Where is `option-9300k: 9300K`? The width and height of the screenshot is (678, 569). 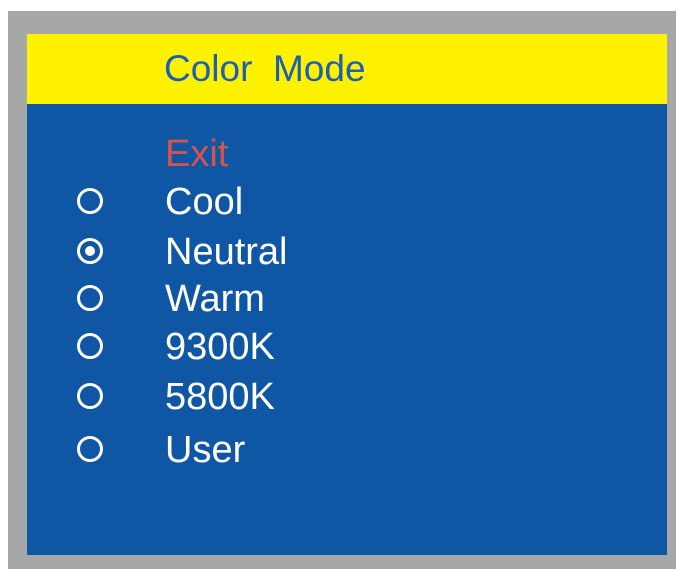
option-9300k: 9300K is located at coordinates (347, 349).